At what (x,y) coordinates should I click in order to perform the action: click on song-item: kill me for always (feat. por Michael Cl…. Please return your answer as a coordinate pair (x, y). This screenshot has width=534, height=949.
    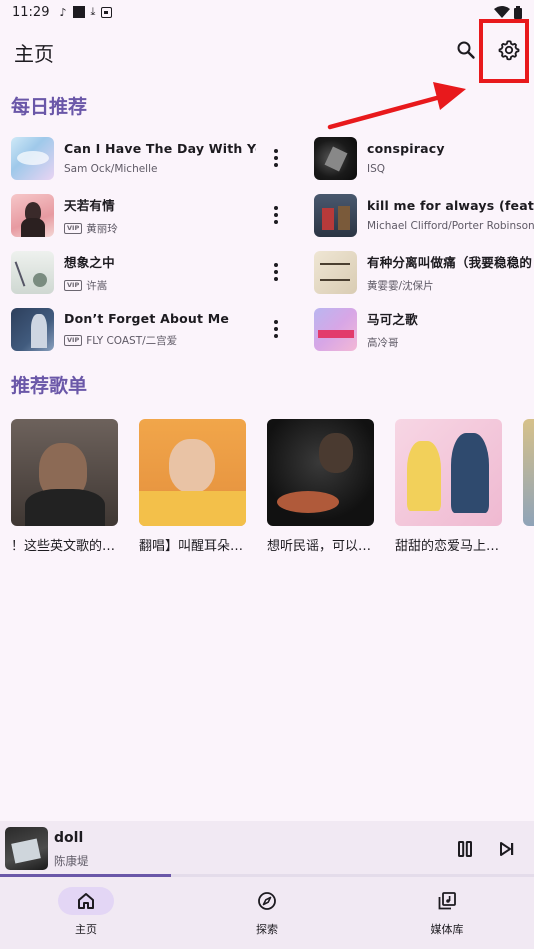
    Looking at the image, I should click on (424, 215).